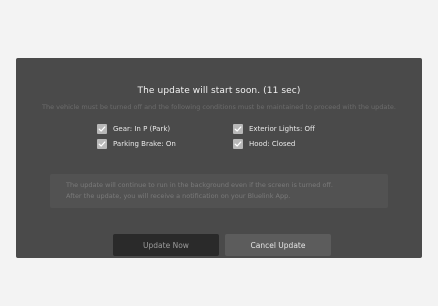  Describe the element at coordinates (144, 144) in the screenshot. I see `condition-parking-brake-label: Parking Brake: On` at that location.